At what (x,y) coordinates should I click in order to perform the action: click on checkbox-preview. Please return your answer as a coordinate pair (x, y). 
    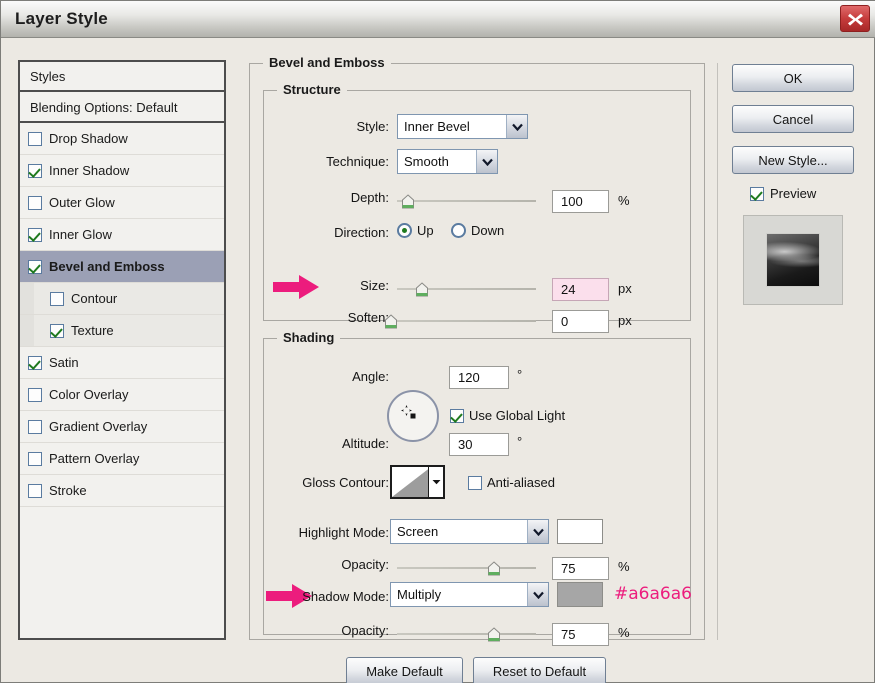
    Looking at the image, I should click on (757, 193).